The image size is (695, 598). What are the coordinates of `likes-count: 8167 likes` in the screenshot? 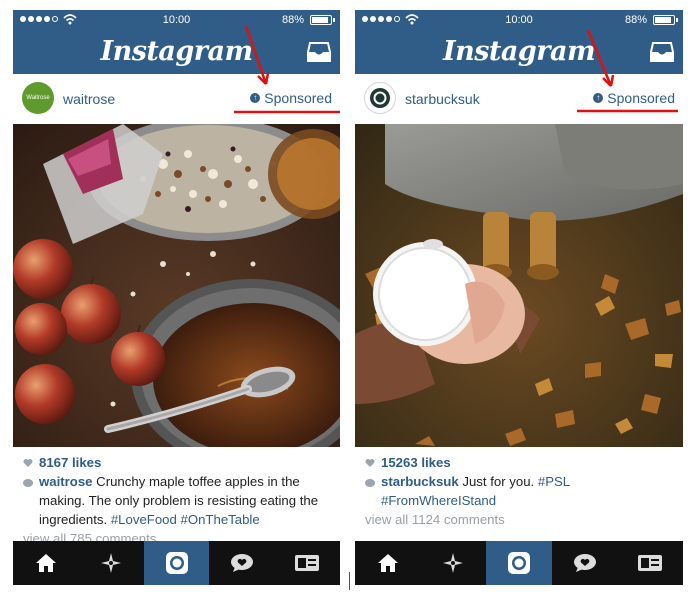 It's located at (70, 462).